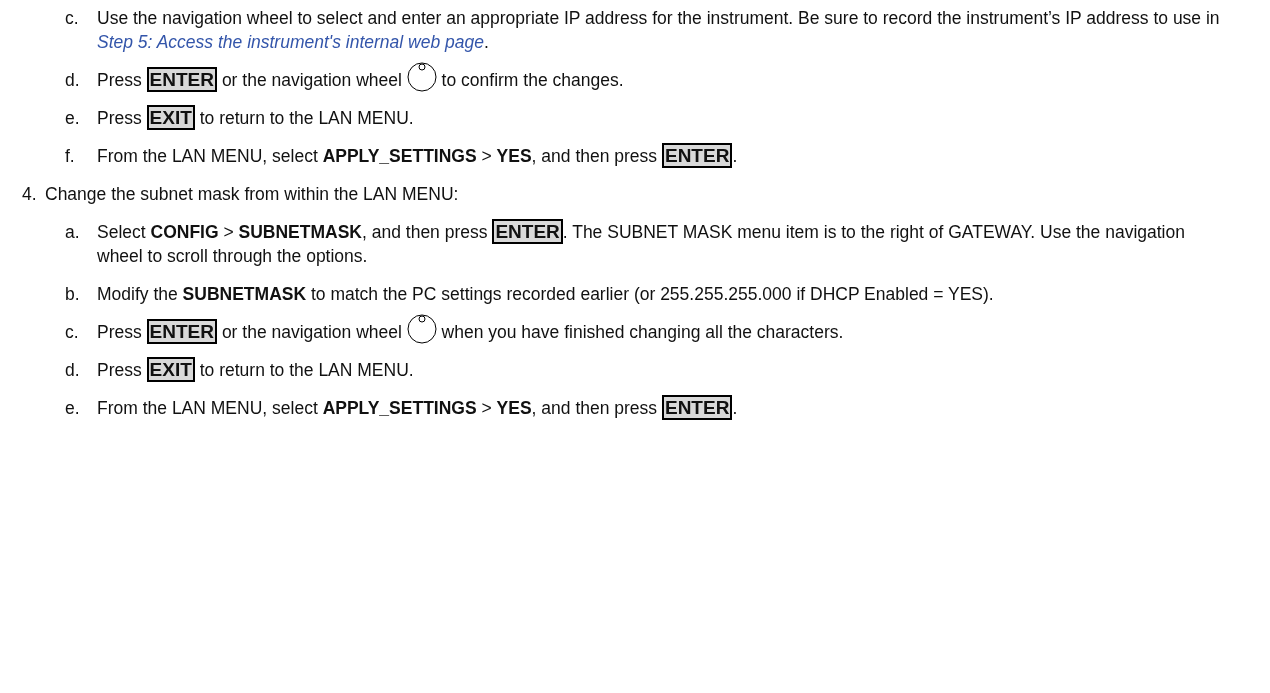 The image size is (1270, 693). Describe the element at coordinates (252, 194) in the screenshot. I see `instruction-text: Change the subnet mask from within the LAN MENU:` at that location.